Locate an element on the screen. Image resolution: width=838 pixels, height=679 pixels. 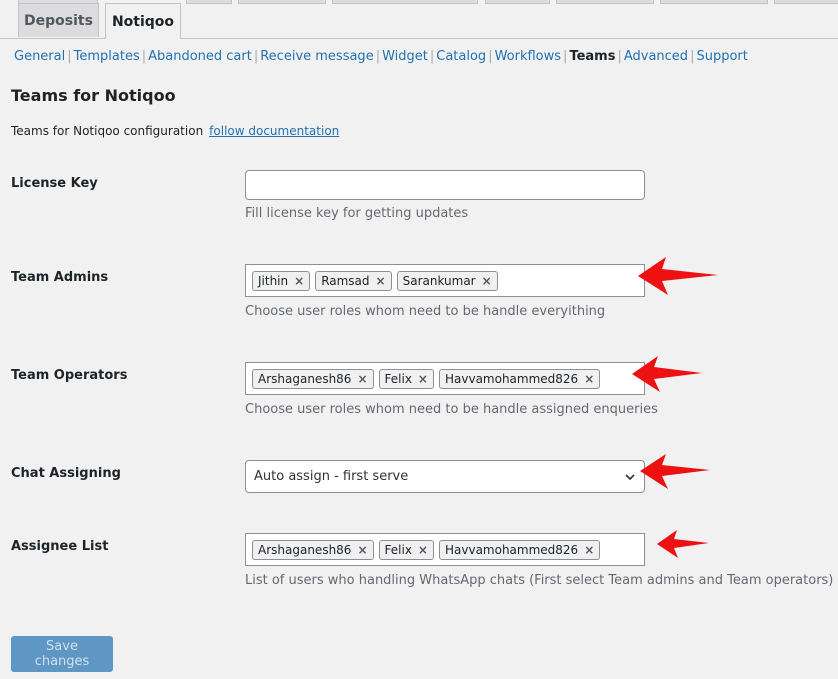
subnav-templates: Templates is located at coordinates (107, 56).